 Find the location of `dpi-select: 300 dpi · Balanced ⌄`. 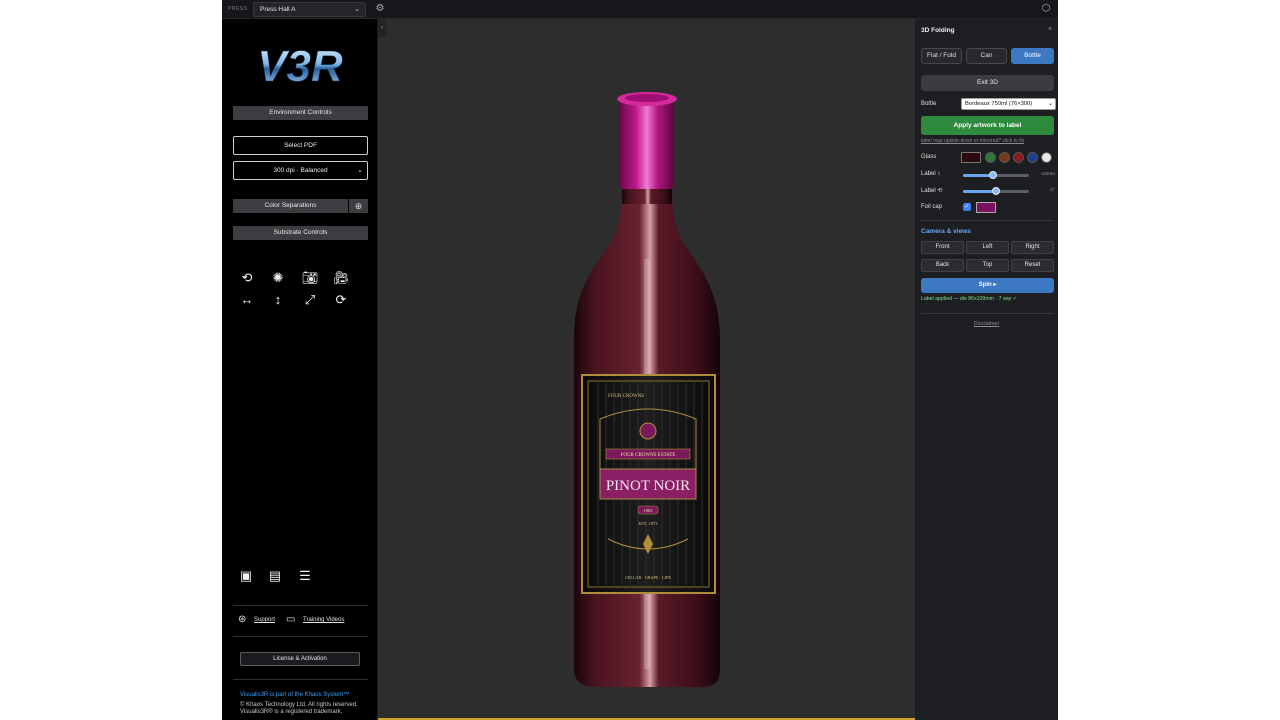

dpi-select: 300 dpi · Balanced ⌄ is located at coordinates (300, 170).